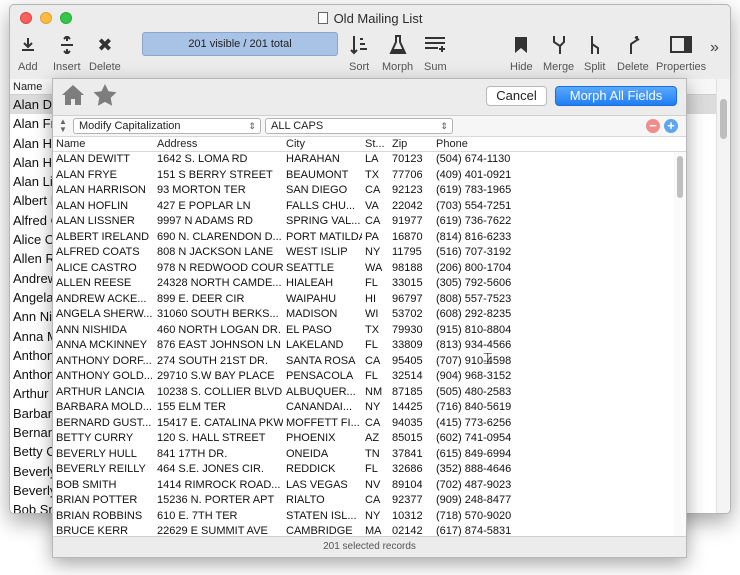 This screenshot has height=575, width=740. Describe the element at coordinates (671, 126) in the screenshot. I see `add-step-button: +` at that location.